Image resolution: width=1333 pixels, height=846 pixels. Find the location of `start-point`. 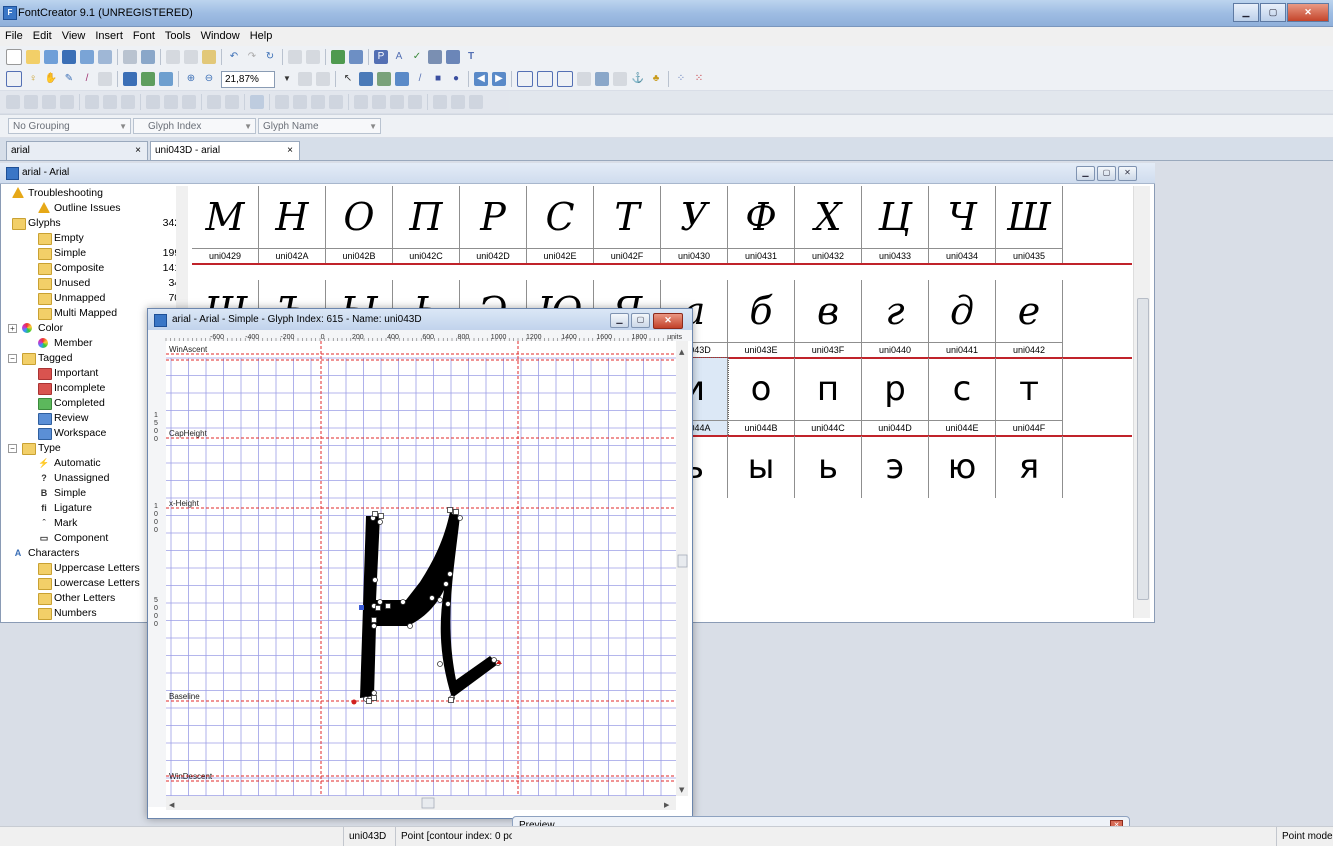

start-point is located at coordinates (361, 607).